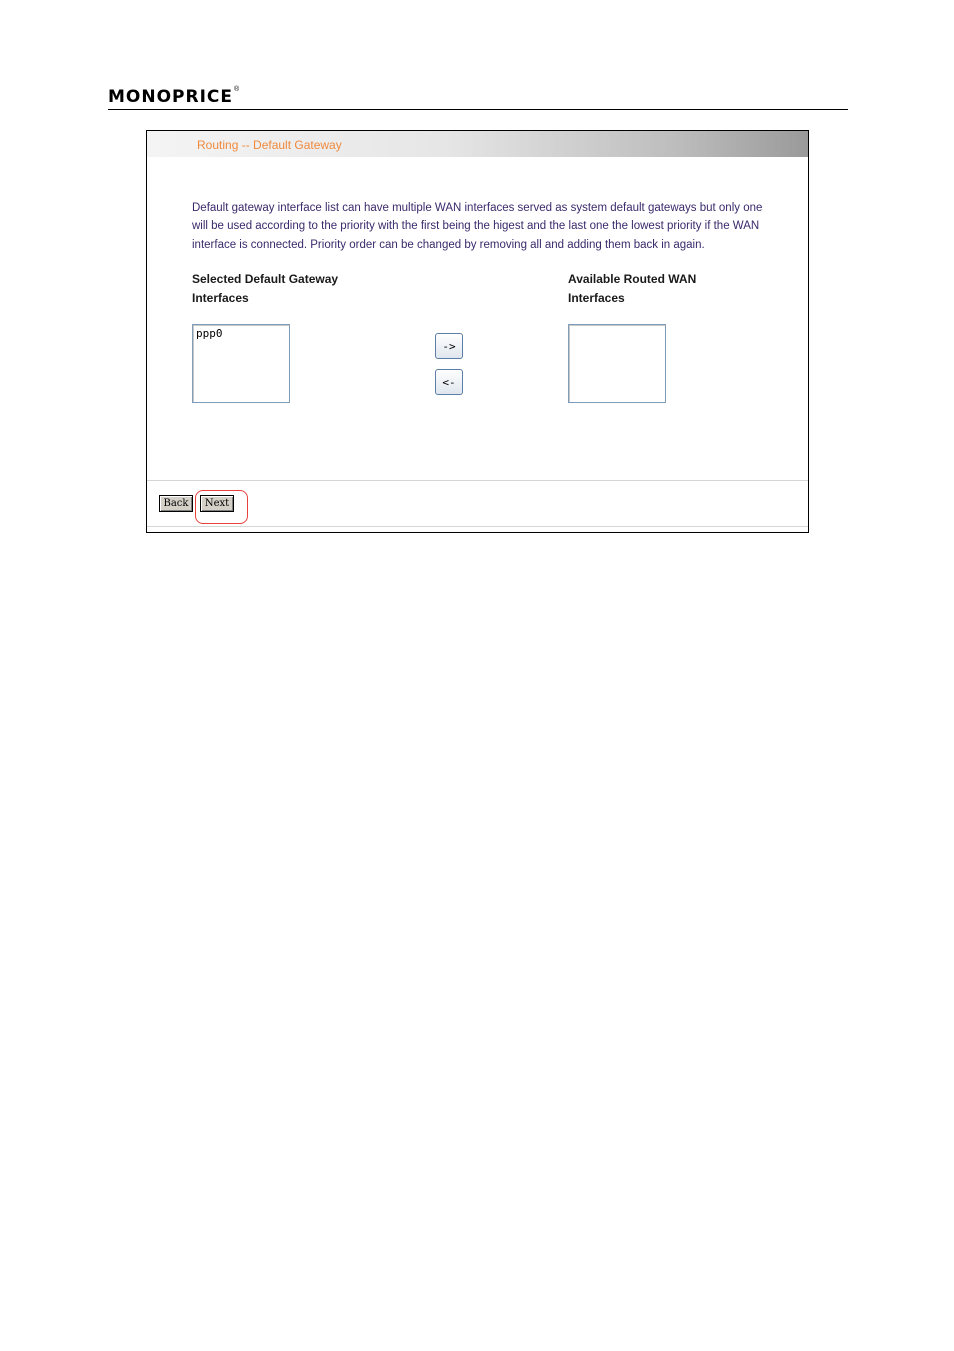 The width and height of the screenshot is (954, 1351). Describe the element at coordinates (478, 109) in the screenshot. I see `header-divider` at that location.